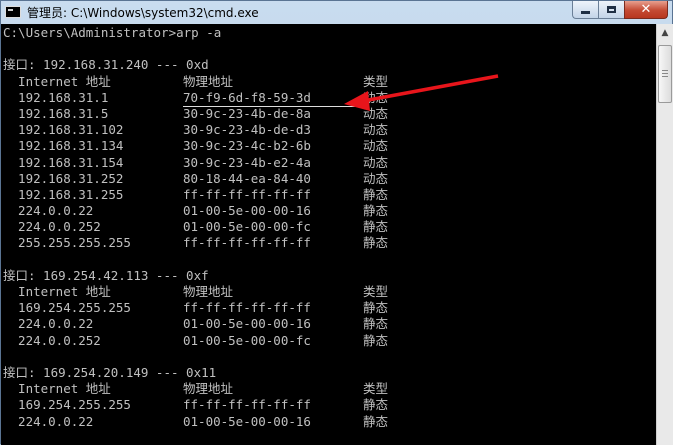 The width and height of the screenshot is (673, 445). Describe the element at coordinates (430, 88) in the screenshot. I see `arrow-shaft` at that location.